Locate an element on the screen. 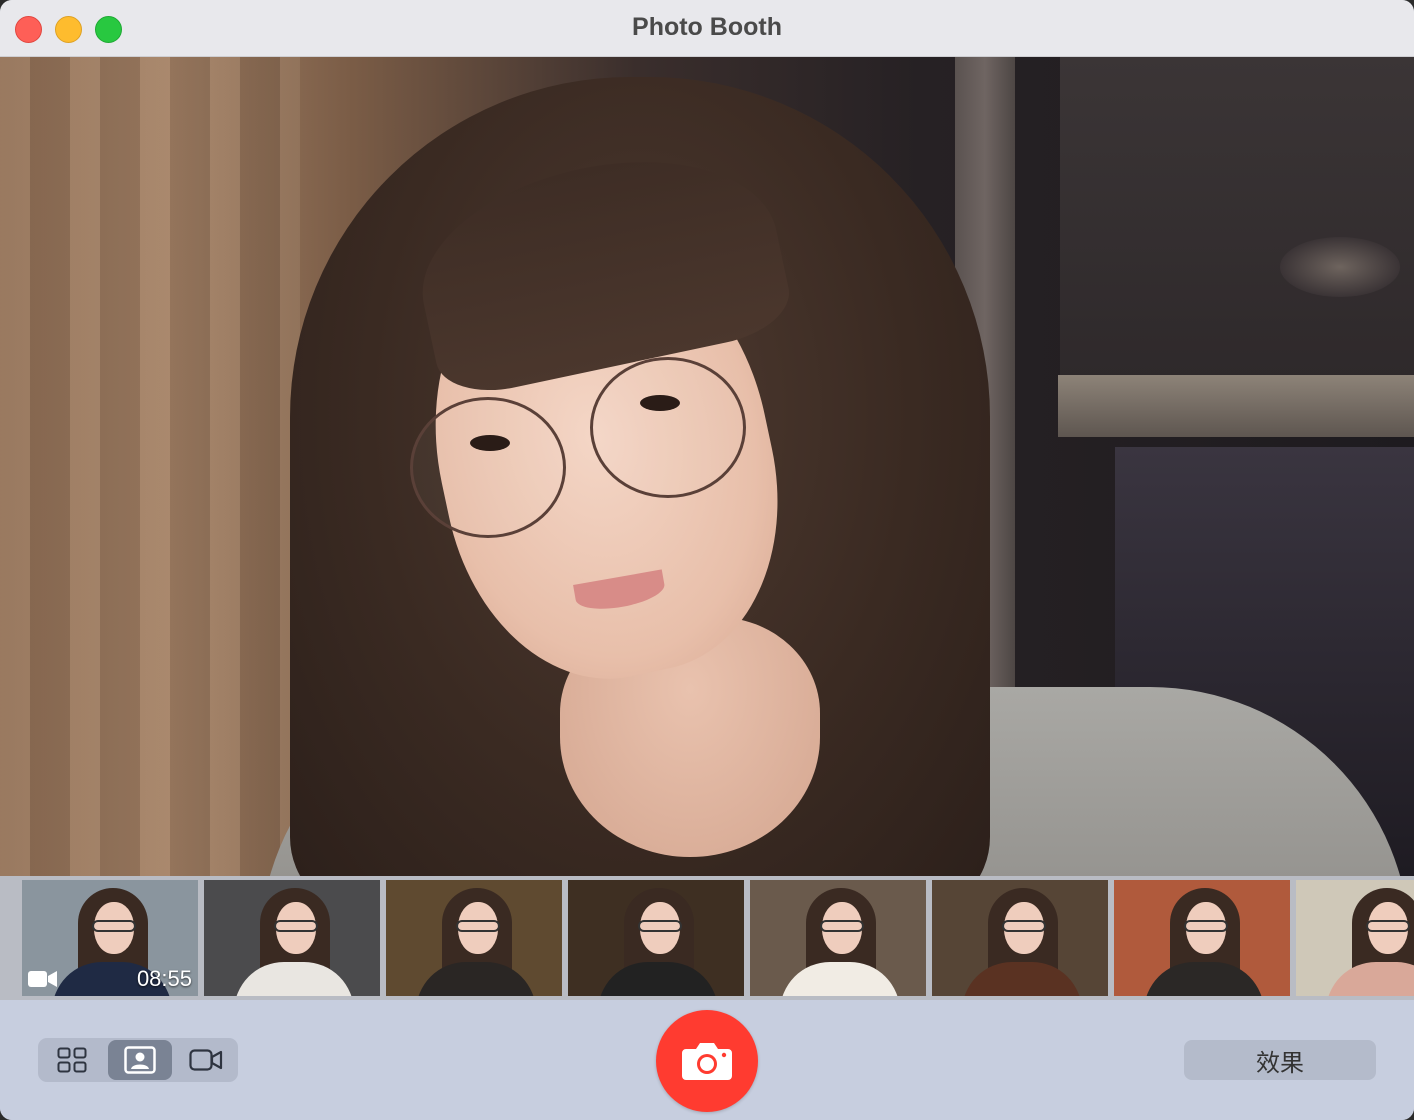 Image resolution: width=1414 pixels, height=1120 pixels. effects-button: 效果 is located at coordinates (1280, 1060).